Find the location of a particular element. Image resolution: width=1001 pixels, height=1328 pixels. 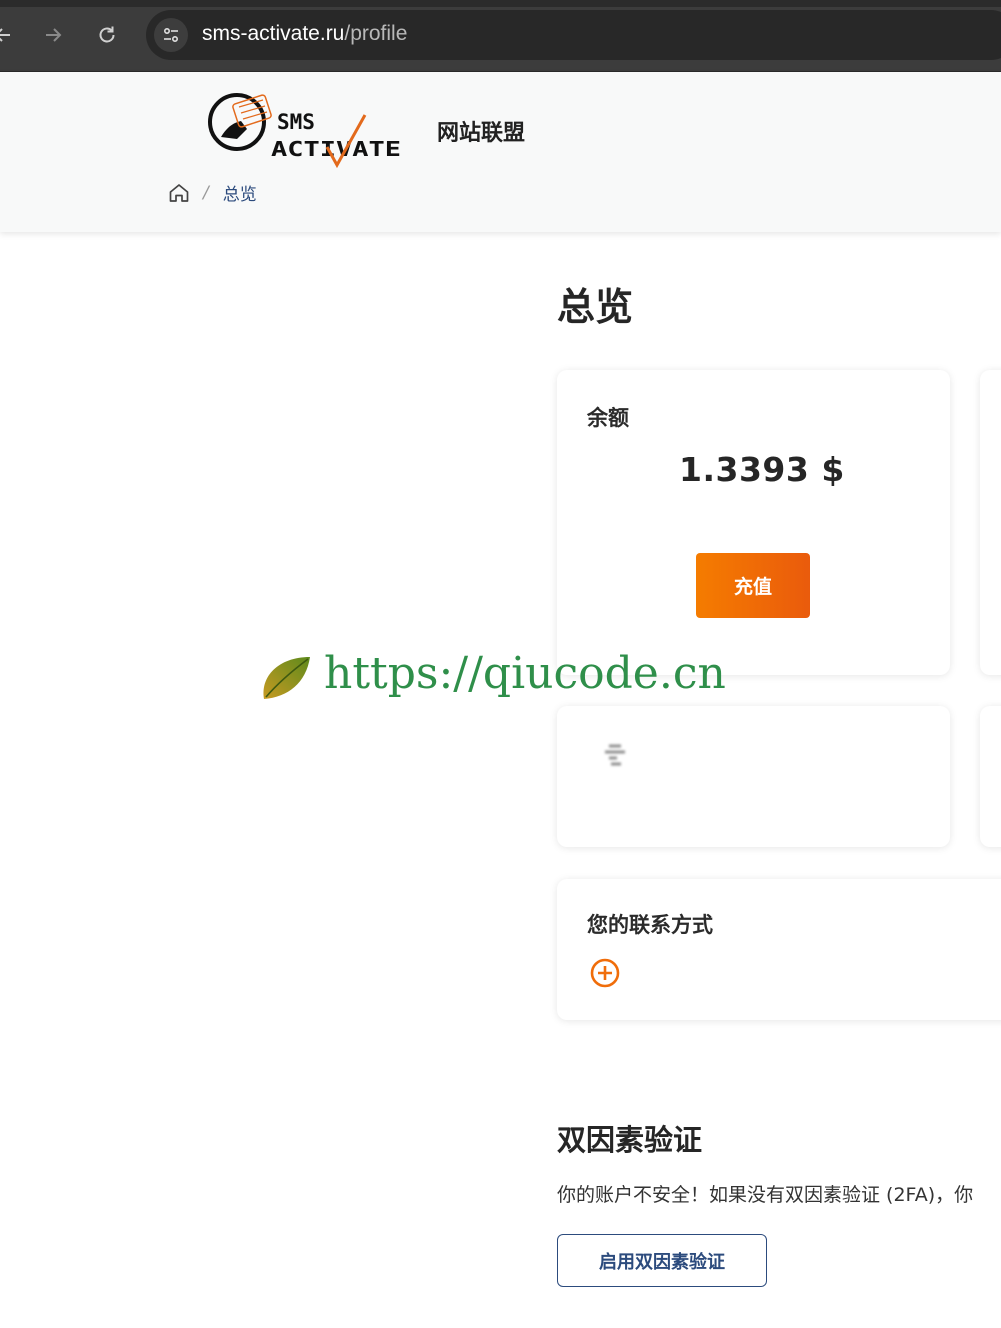

topup-button: 充值 is located at coordinates (753, 585).